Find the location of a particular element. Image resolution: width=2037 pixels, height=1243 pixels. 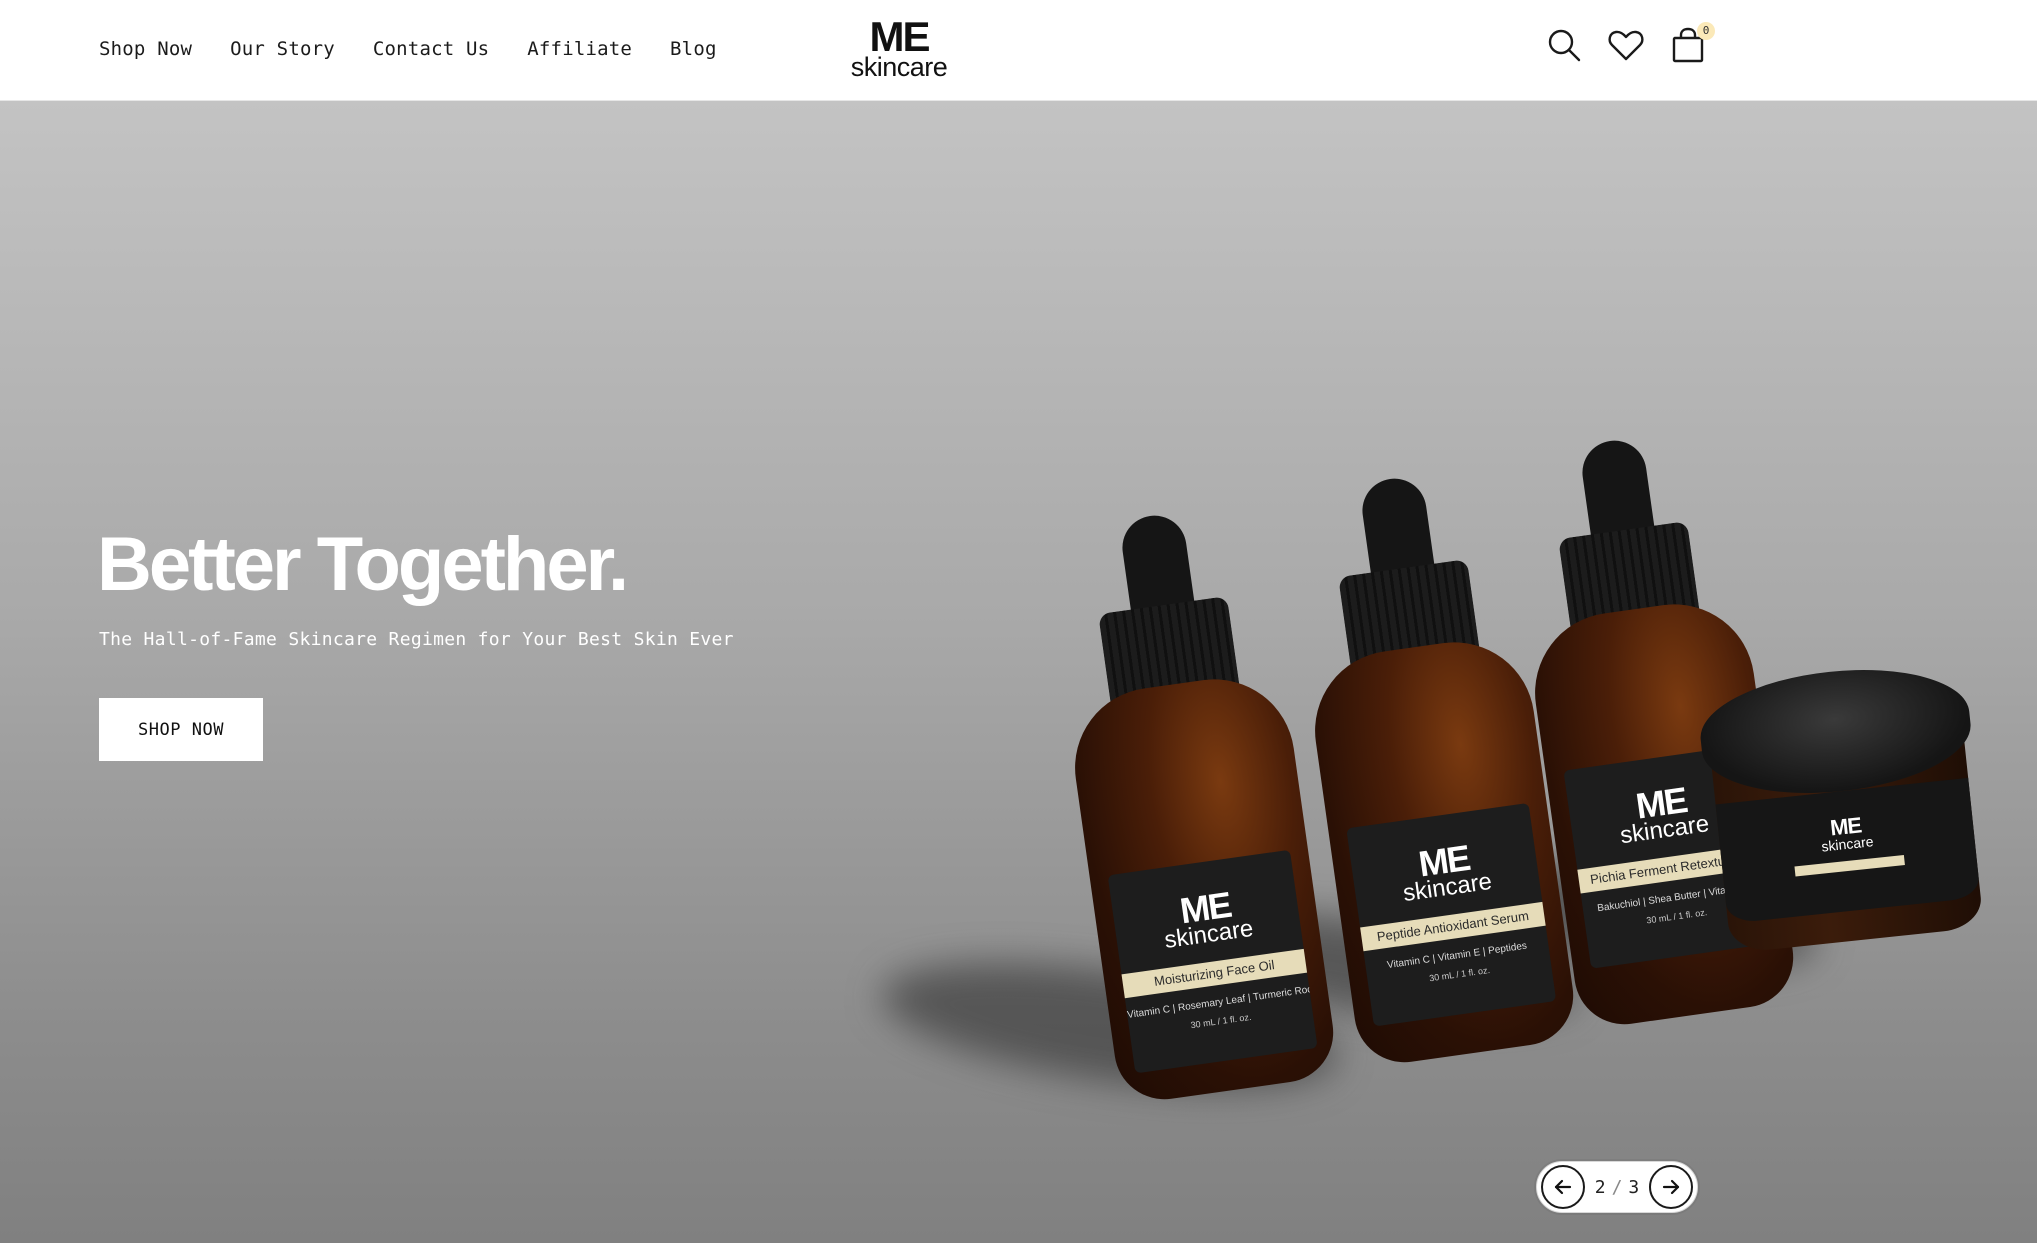

slider-prev-button is located at coordinates (1563, 1187).